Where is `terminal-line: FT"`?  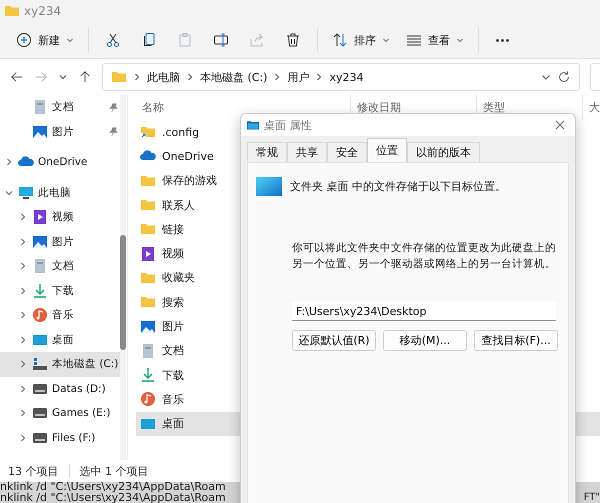
terminal-line: FT" is located at coordinates (592, 498).